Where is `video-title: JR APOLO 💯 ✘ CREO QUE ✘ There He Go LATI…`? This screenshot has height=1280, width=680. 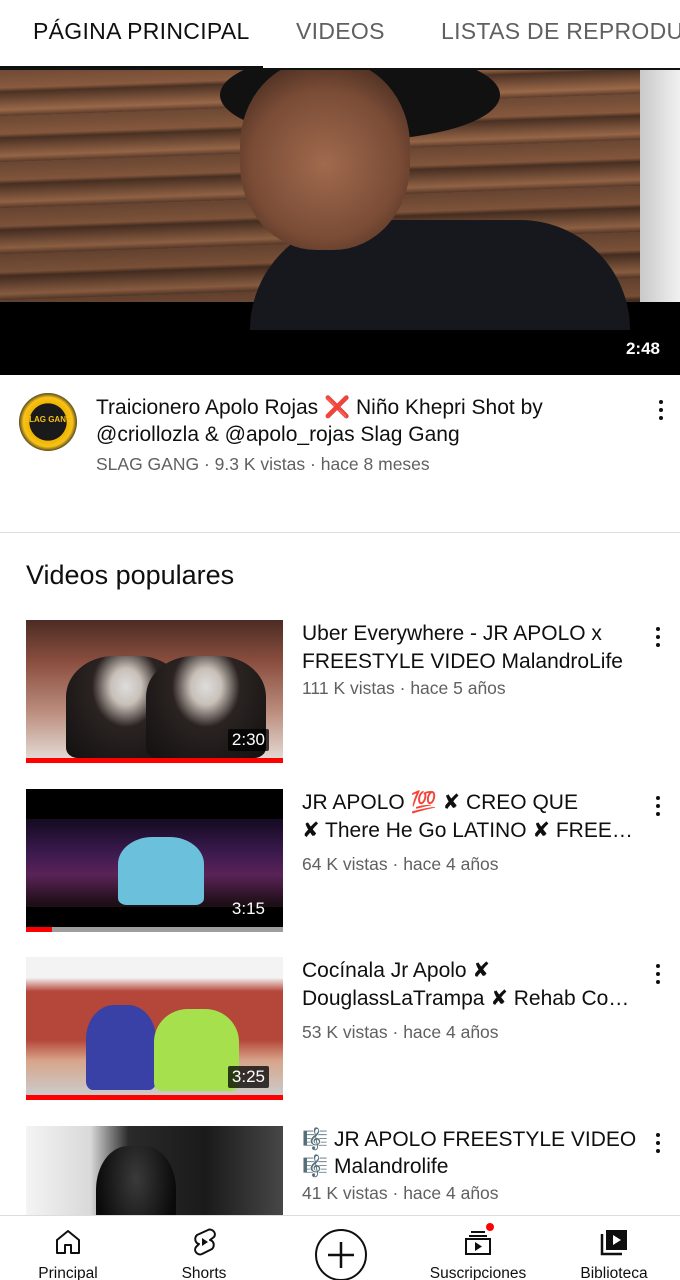
video-title: JR APOLO 💯 ✘ CREO QUE ✘ There He Go LATI… is located at coordinates (472, 817).